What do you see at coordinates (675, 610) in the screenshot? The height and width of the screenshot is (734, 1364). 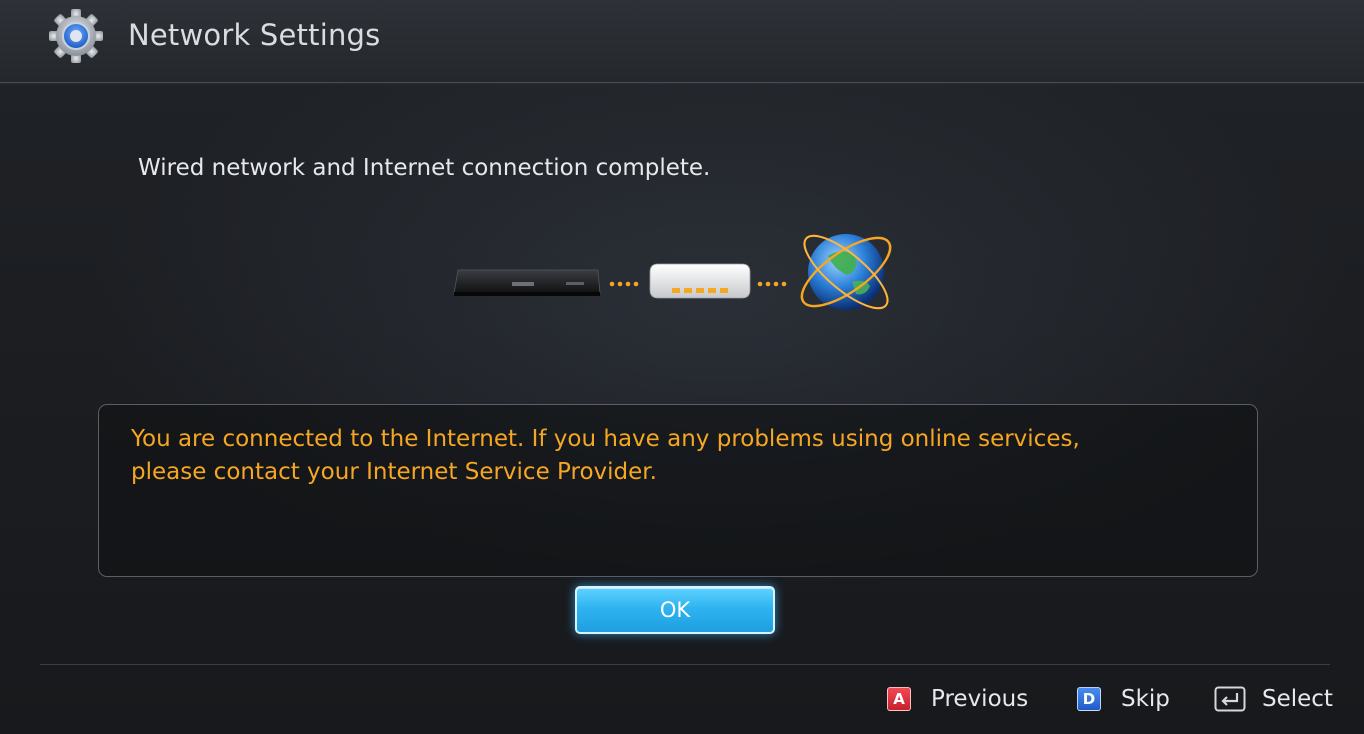 I see `ok-button: OK` at bounding box center [675, 610].